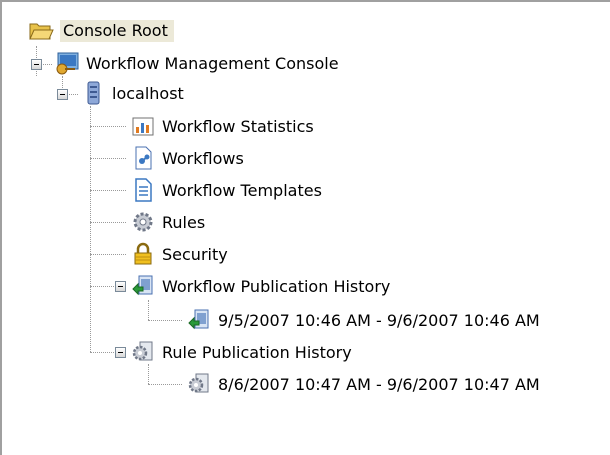  What do you see at coordinates (120, 286) in the screenshot?
I see `collapse-workflow-publication-button` at bounding box center [120, 286].